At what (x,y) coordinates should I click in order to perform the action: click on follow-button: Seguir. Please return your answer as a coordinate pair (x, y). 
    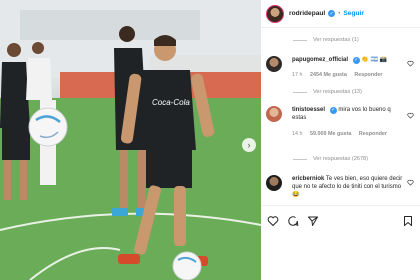
    Looking at the image, I should click on (353, 13).